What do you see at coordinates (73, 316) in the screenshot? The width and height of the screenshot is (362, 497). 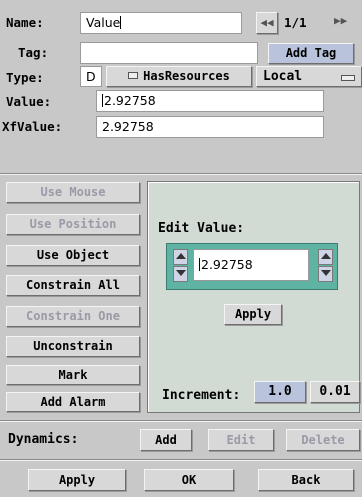 I see `constrain-one-button: Constrain One` at bounding box center [73, 316].